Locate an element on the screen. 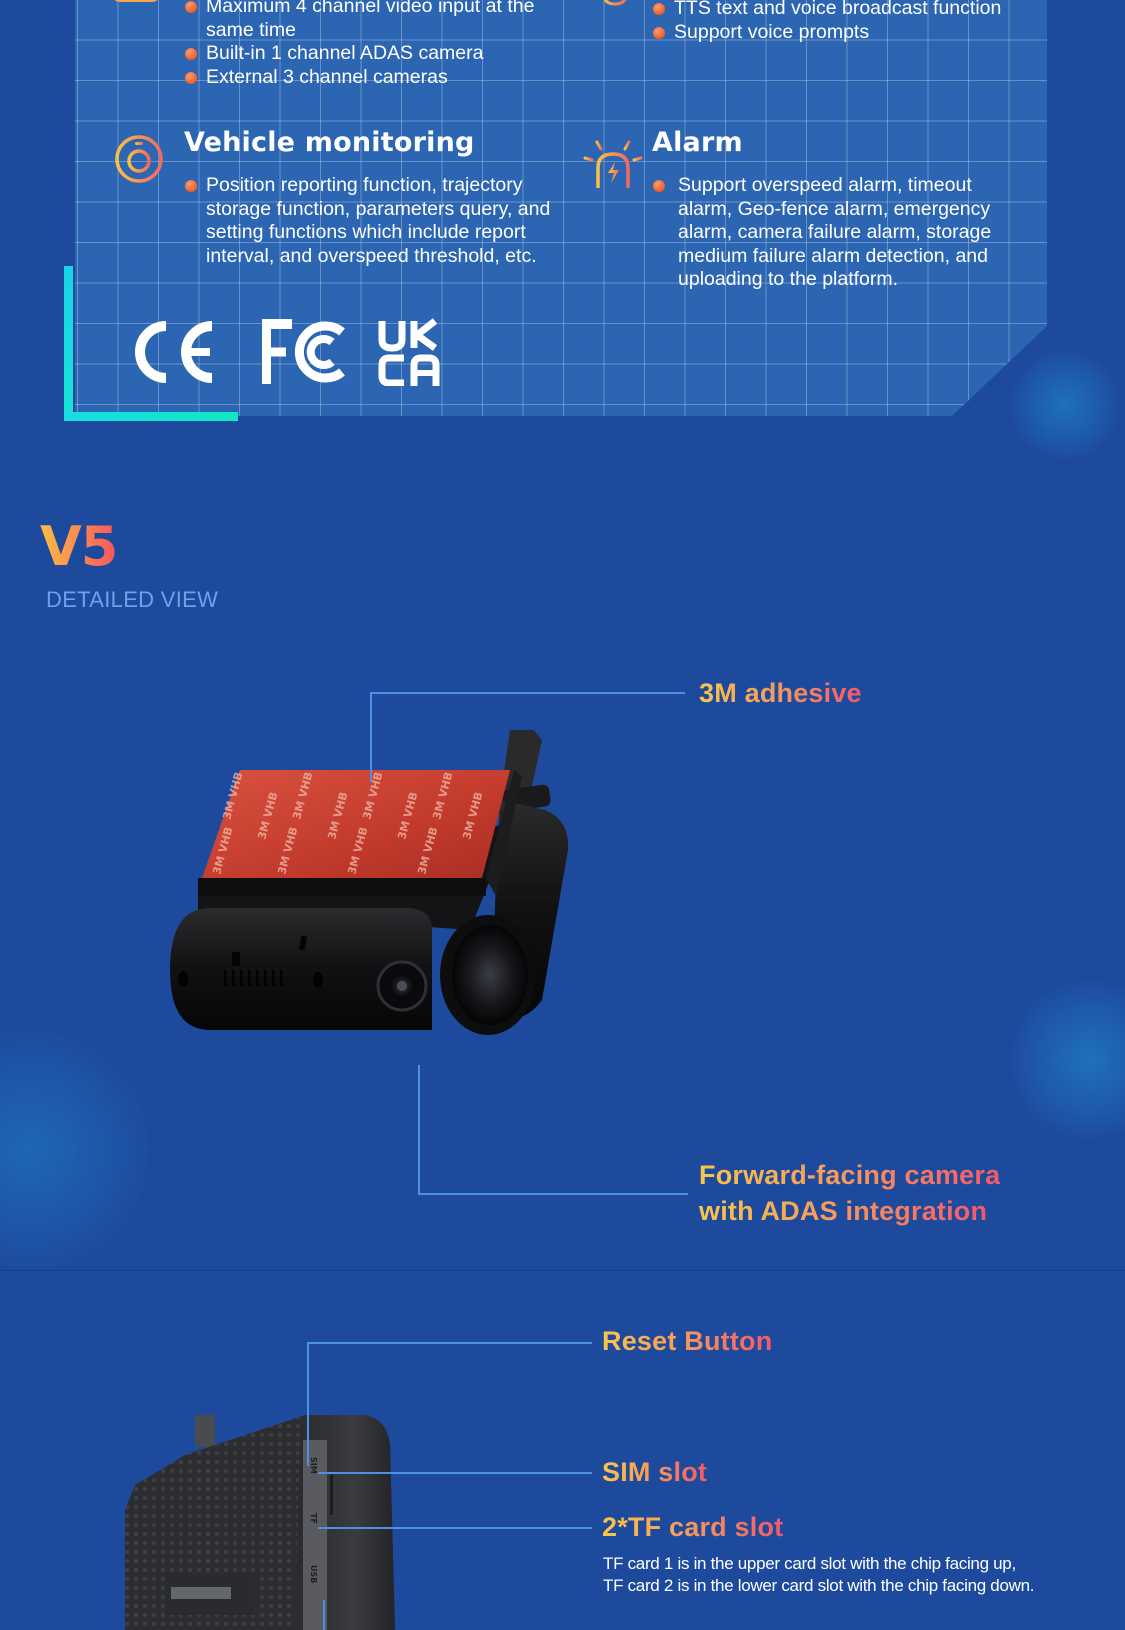 This screenshot has width=1125, height=1630. camera-callout-line1: Forward-facing camera is located at coordinates (849, 1175).